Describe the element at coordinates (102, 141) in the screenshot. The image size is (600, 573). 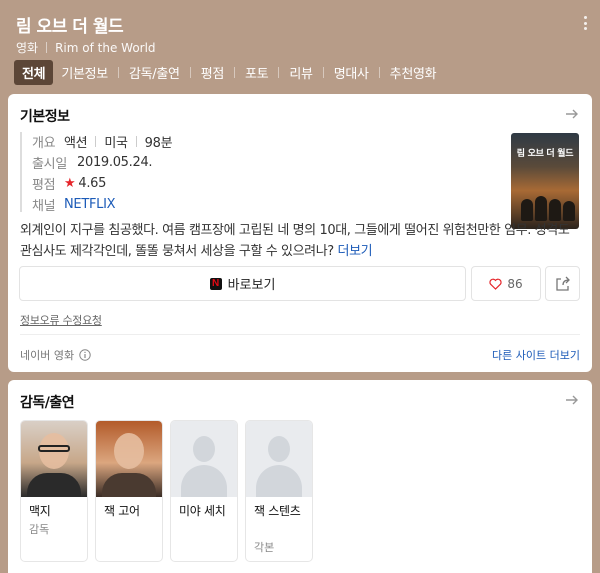
I see `overview-row: 개요 액션 미국 98분` at that location.